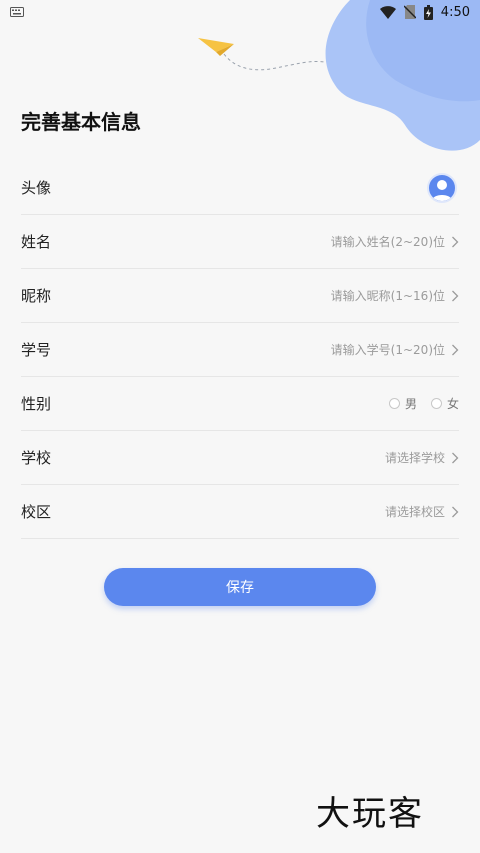 The width and height of the screenshot is (480, 853). Describe the element at coordinates (444, 403) in the screenshot. I see `gender-option-female: 女` at that location.